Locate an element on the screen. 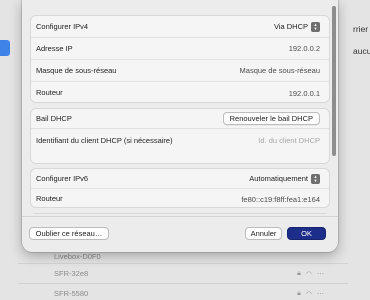 The width and height of the screenshot is (370, 300). footer-divider is located at coordinates (180, 216).